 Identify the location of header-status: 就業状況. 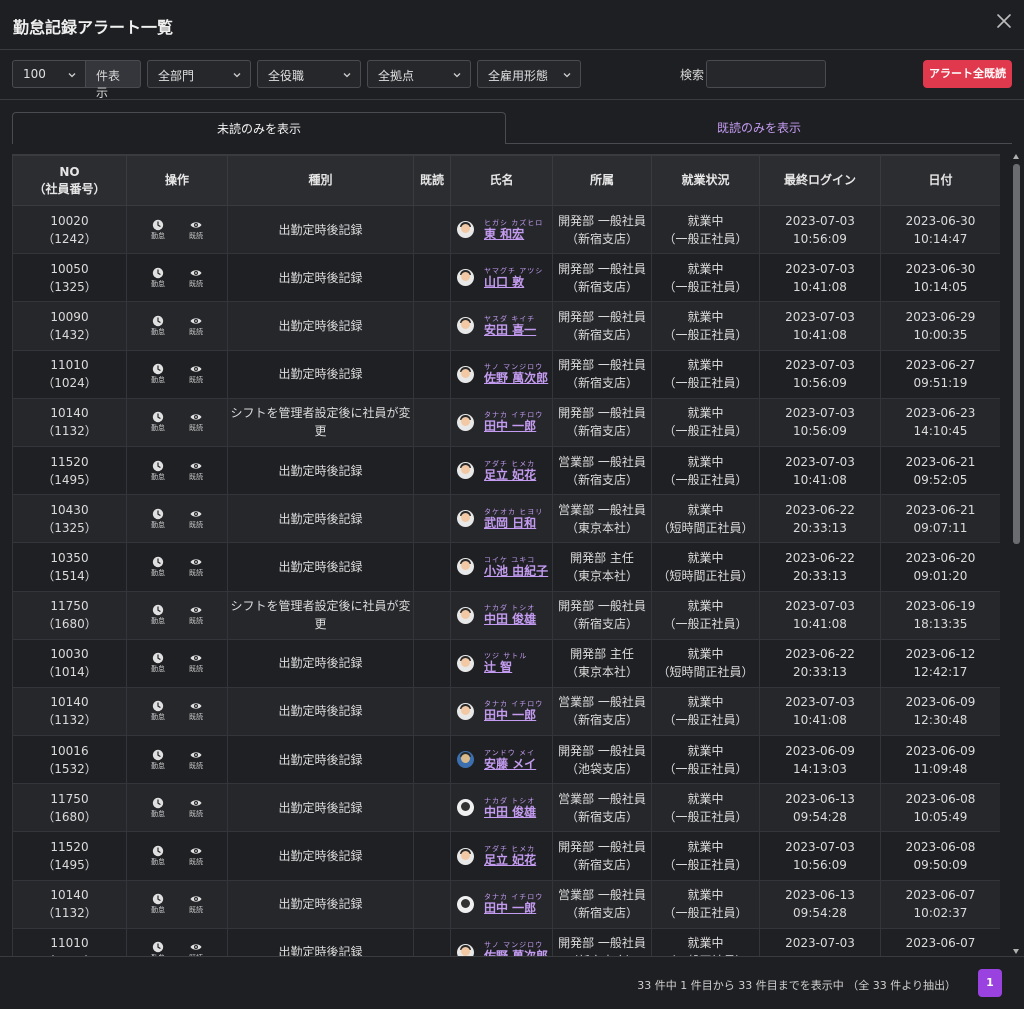
(705, 180).